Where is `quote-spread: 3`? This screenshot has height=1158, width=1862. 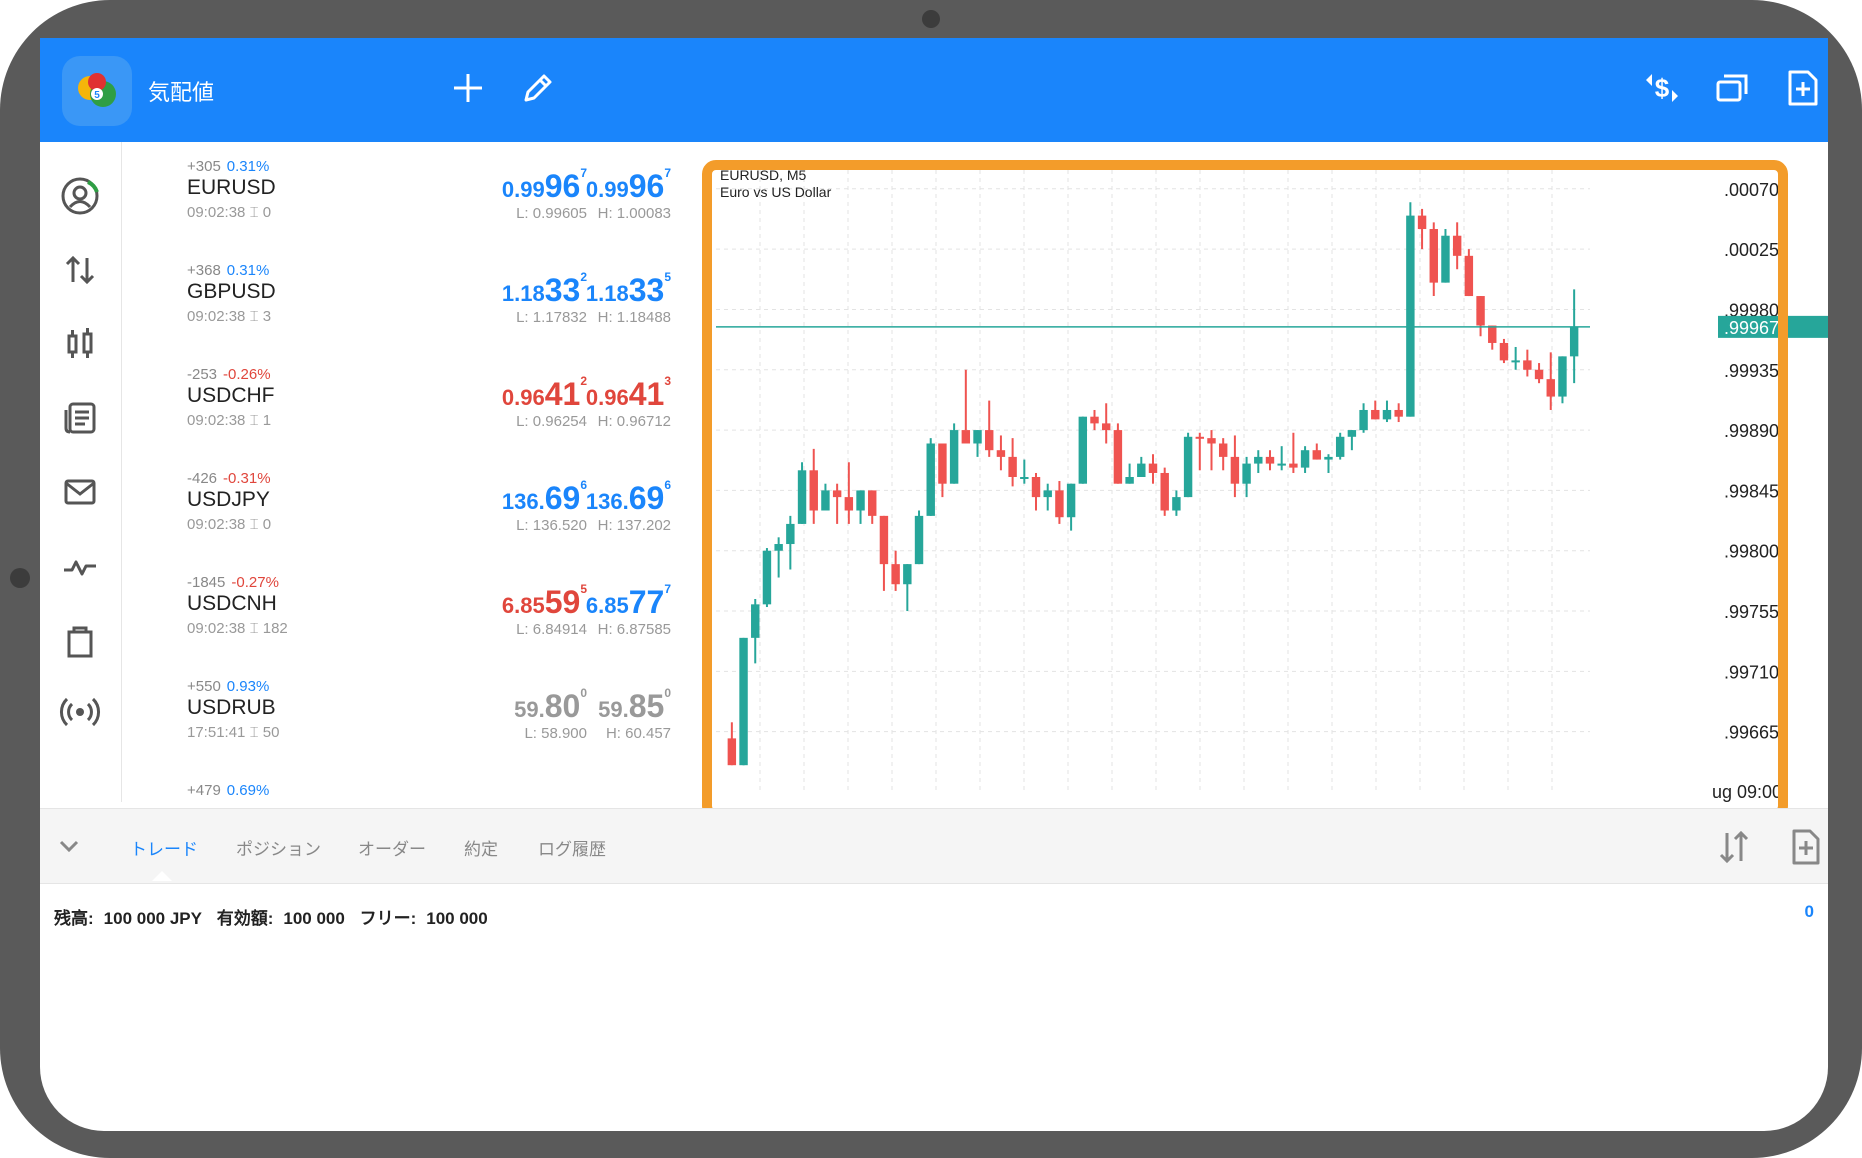
quote-spread: 3 is located at coordinates (267, 316).